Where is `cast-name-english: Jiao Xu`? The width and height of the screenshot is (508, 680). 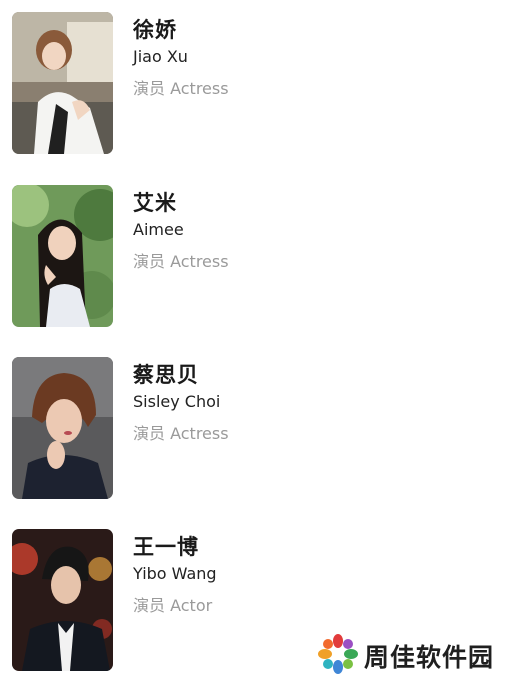
cast-name-english: Jiao Xu is located at coordinates (160, 56).